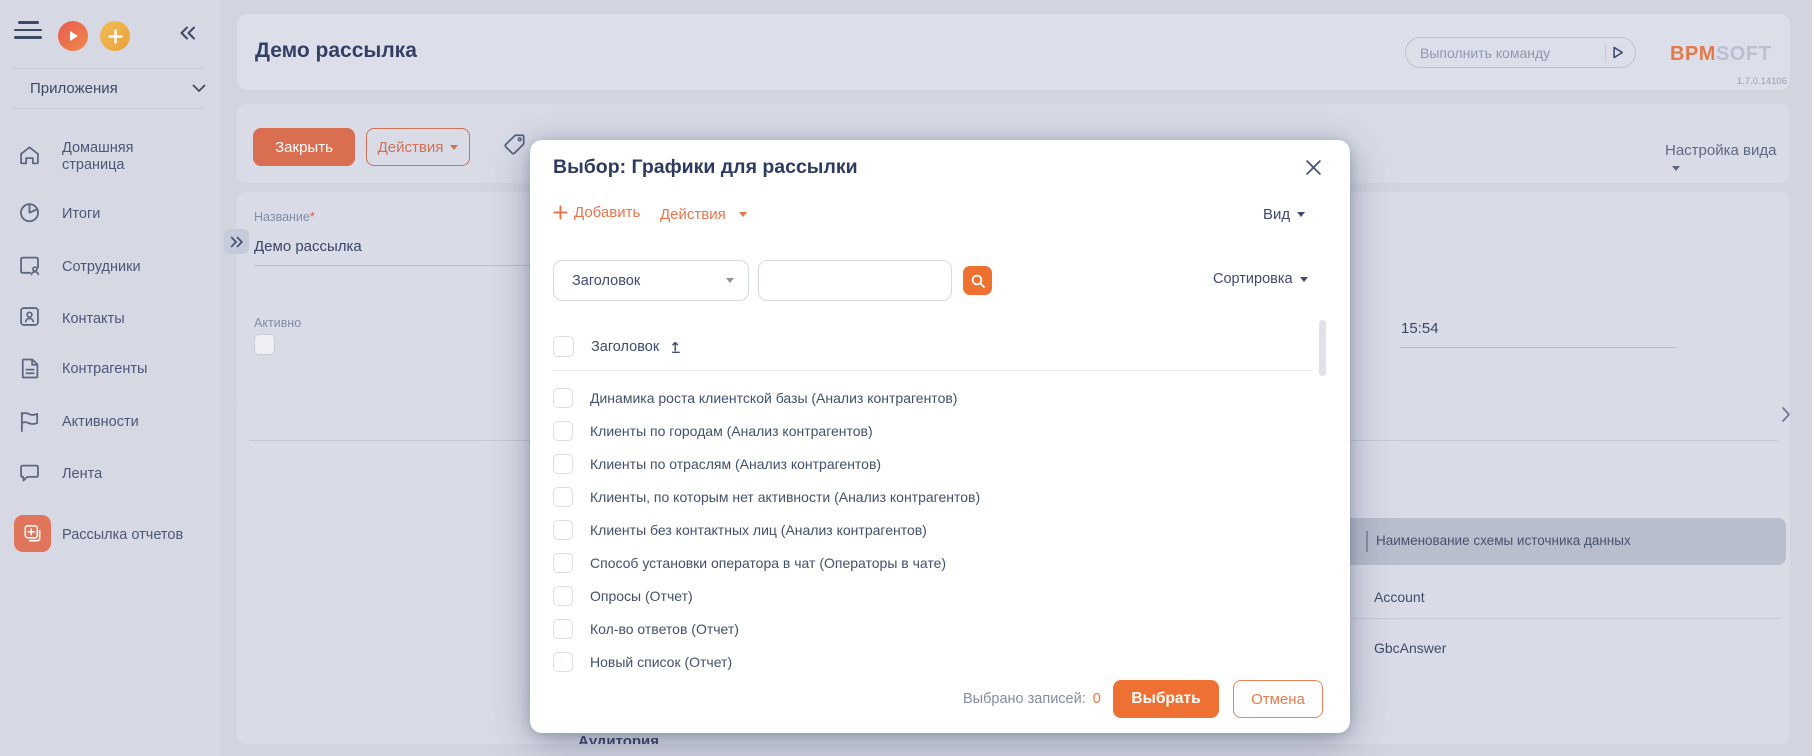  What do you see at coordinates (278, 323) in the screenshot?
I see `active-field-label: Активно` at bounding box center [278, 323].